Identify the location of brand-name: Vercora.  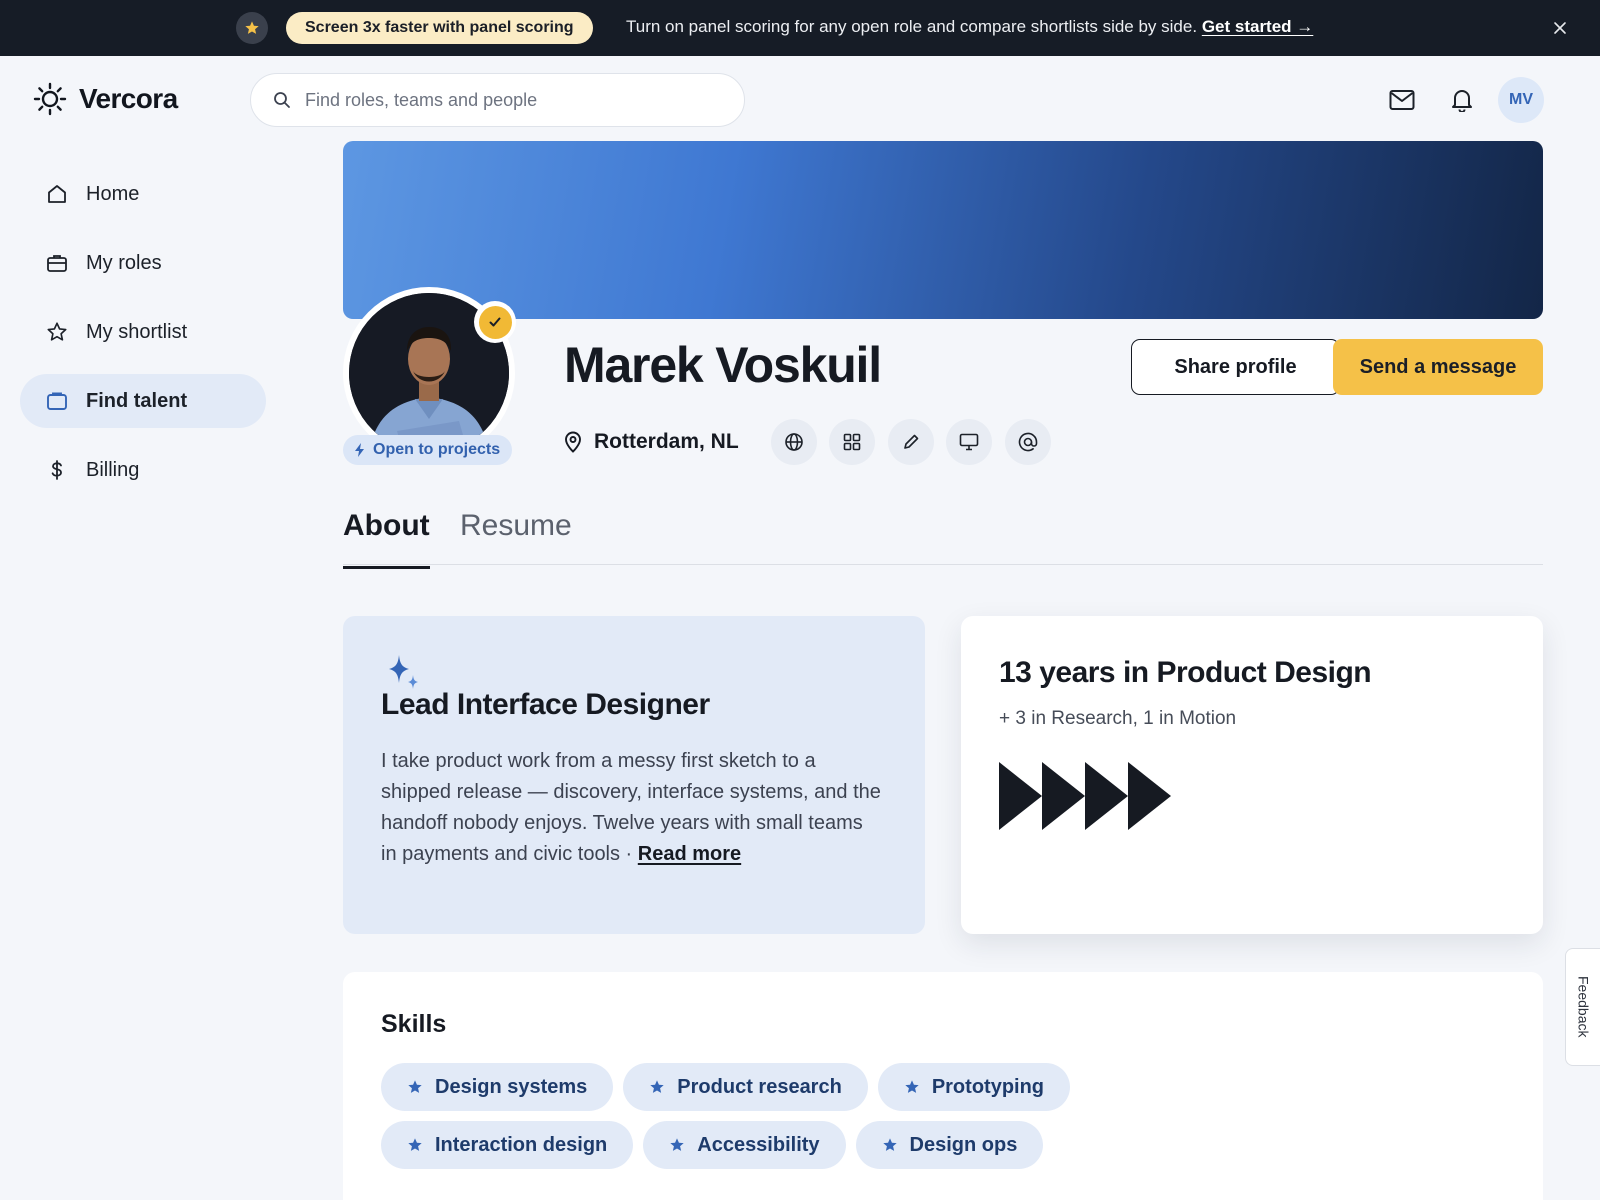
(128, 98).